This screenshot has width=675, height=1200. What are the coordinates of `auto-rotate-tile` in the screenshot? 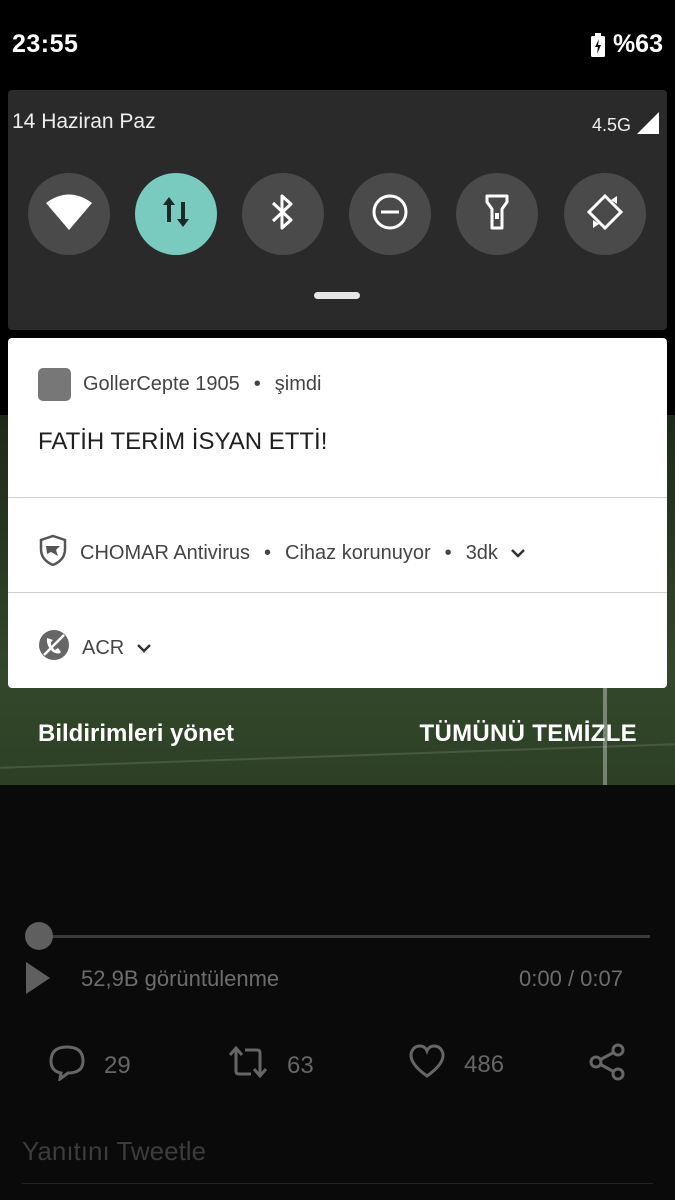 It's located at (605, 214).